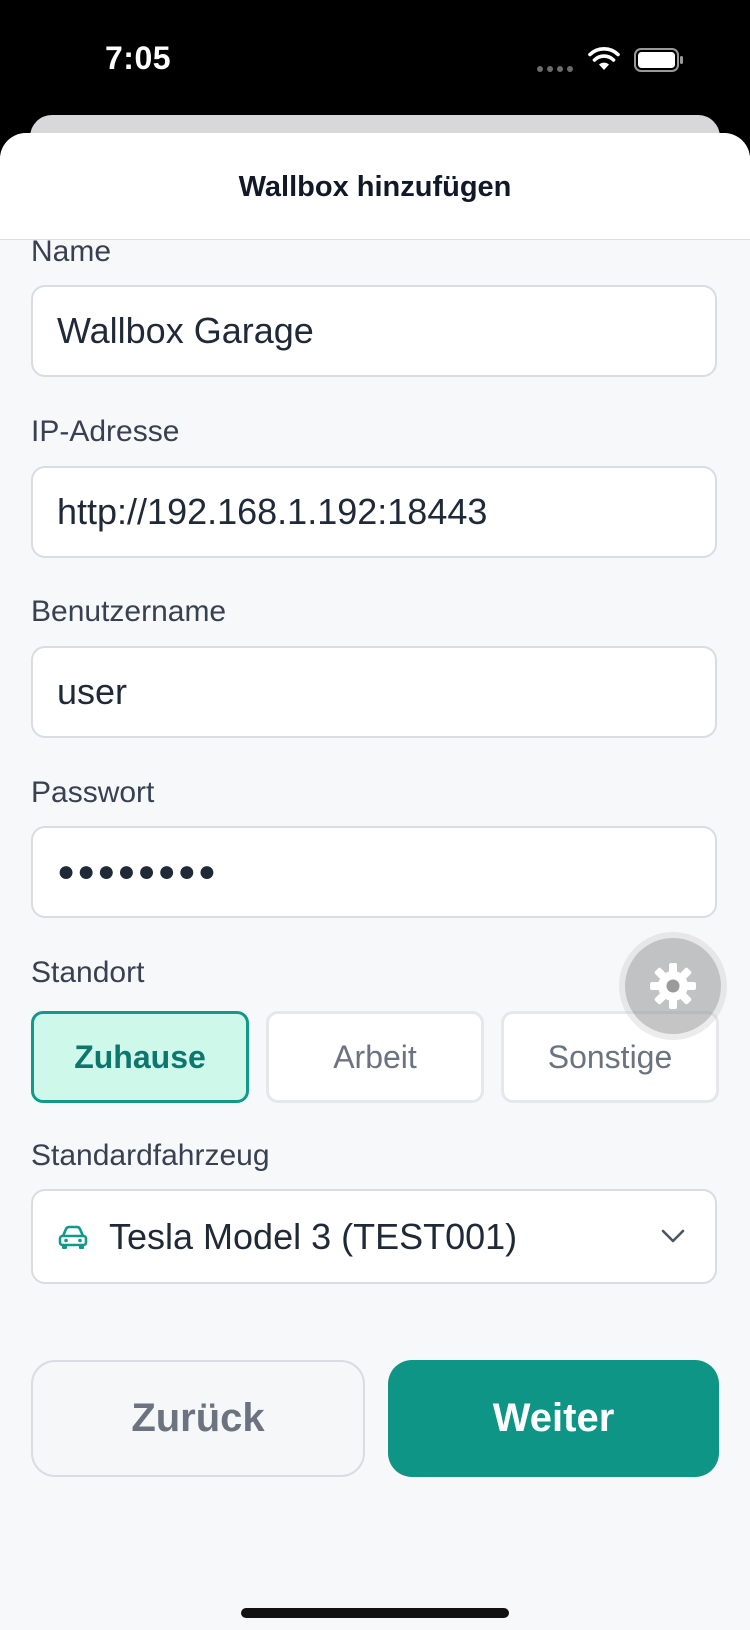  What do you see at coordinates (105, 431) in the screenshot?
I see `ip-address-label: IP-Adresse` at bounding box center [105, 431].